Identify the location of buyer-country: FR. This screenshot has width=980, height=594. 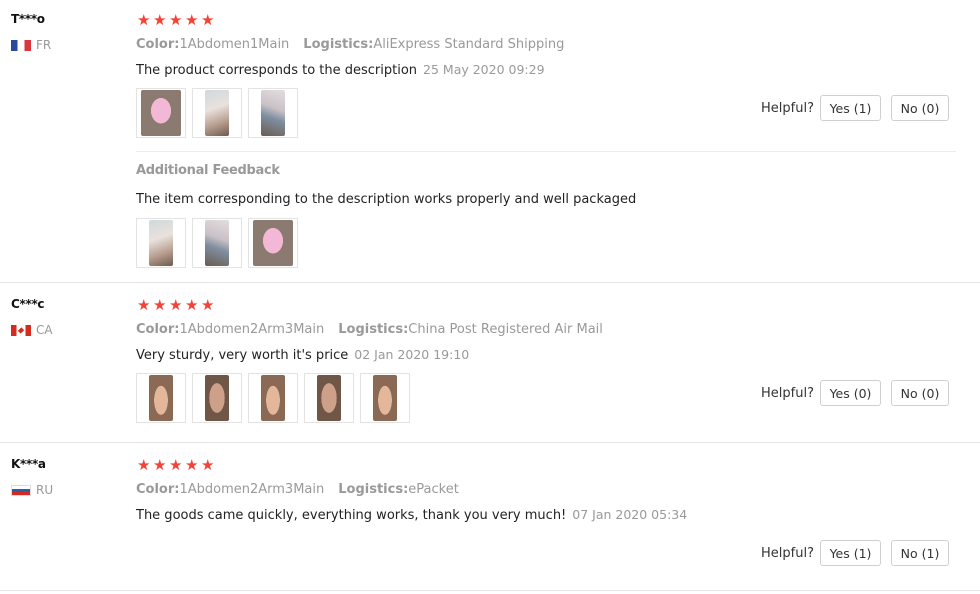
(31, 45).